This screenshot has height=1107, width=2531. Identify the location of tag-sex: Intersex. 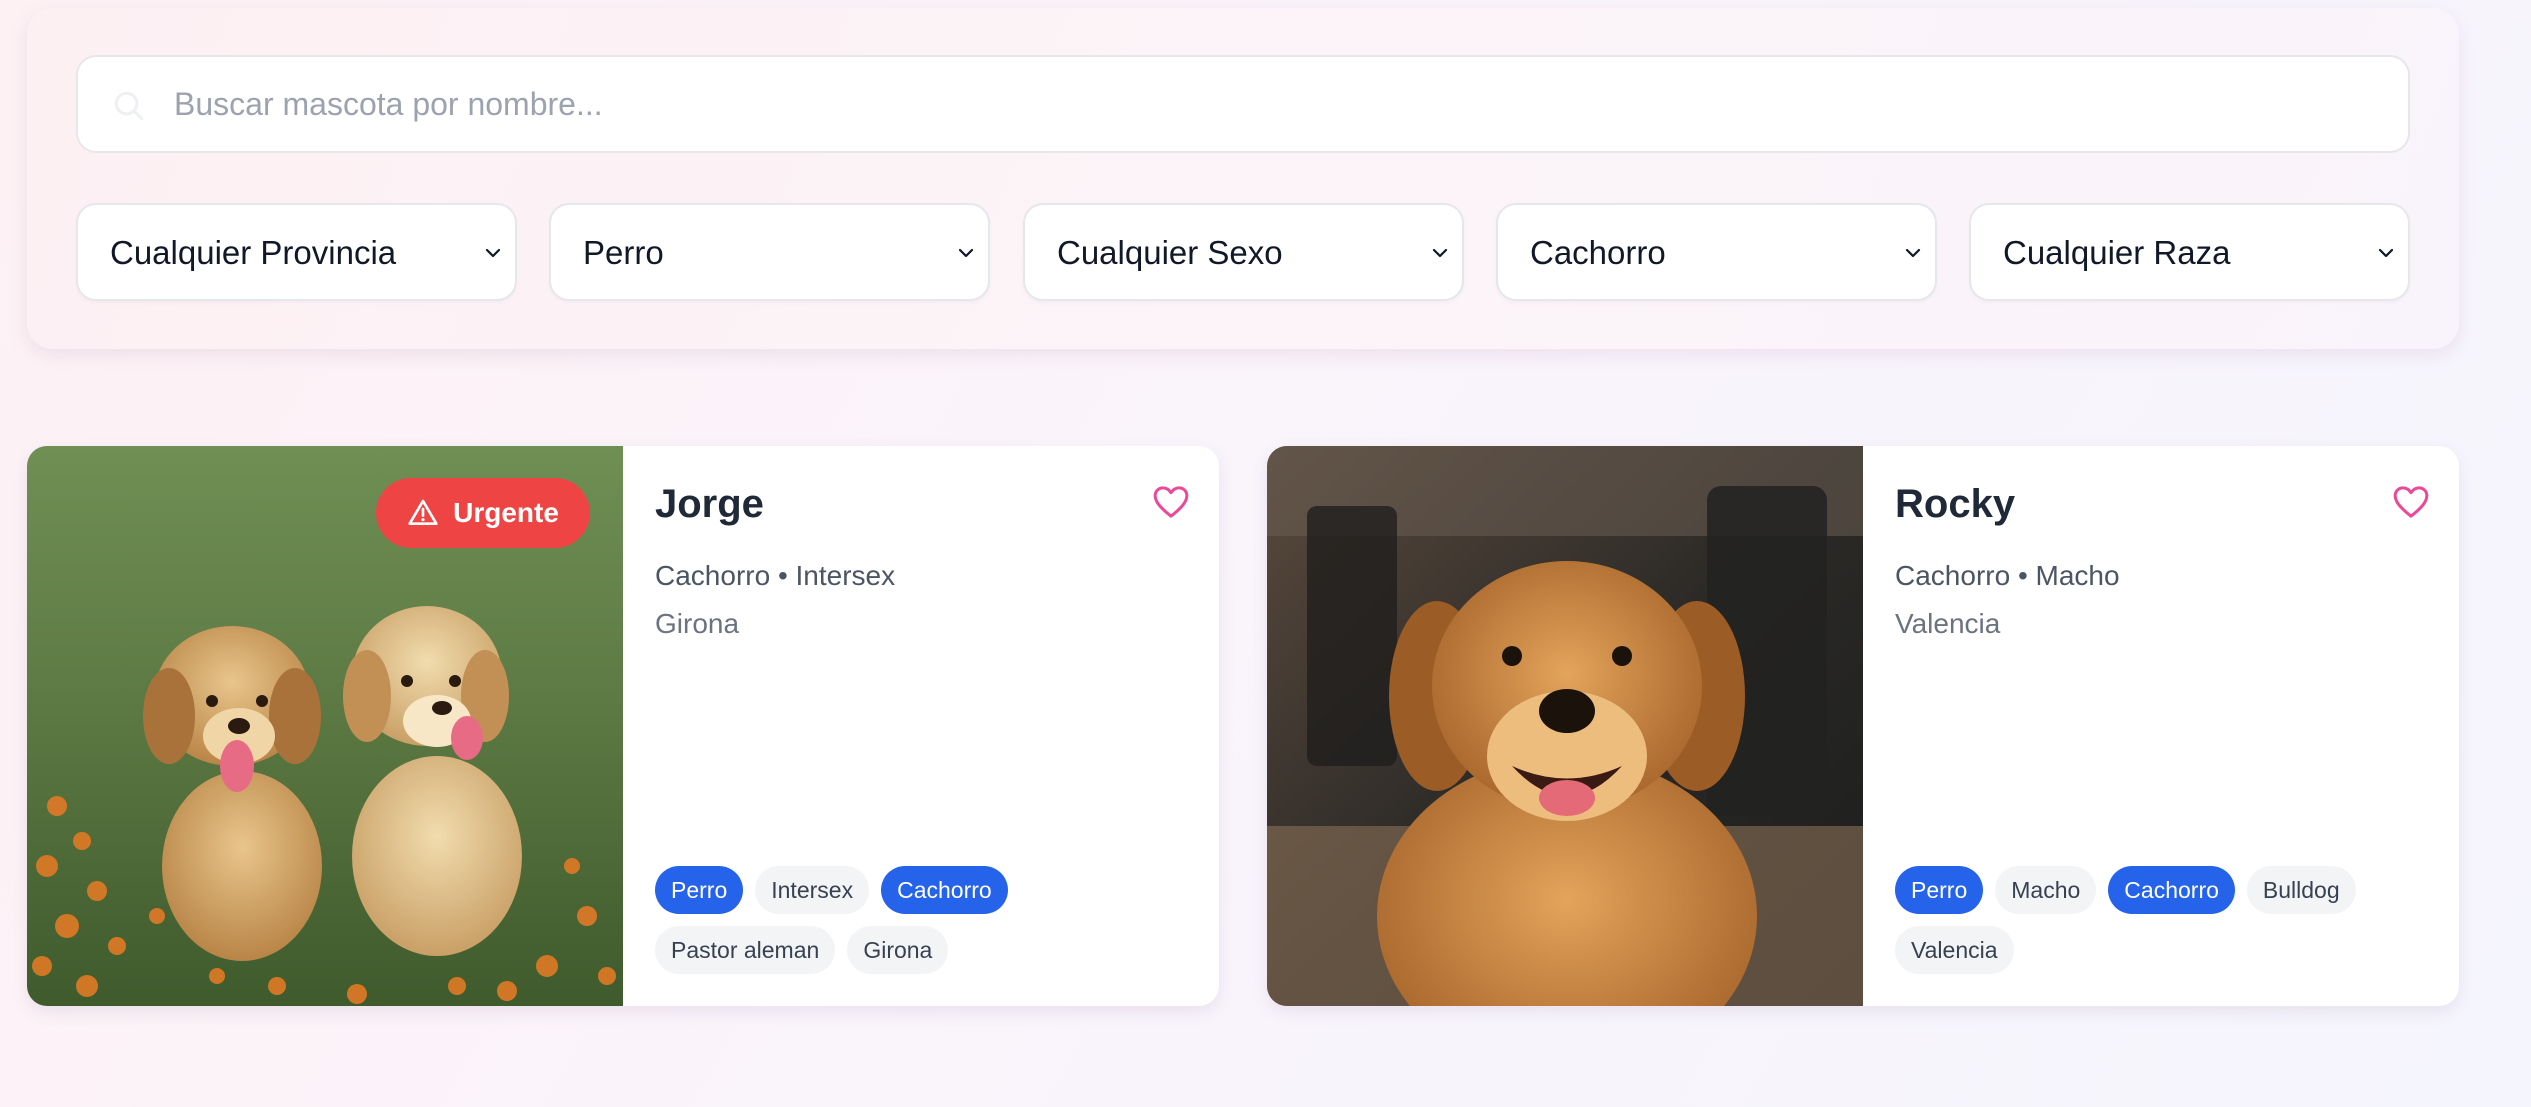
(812, 890).